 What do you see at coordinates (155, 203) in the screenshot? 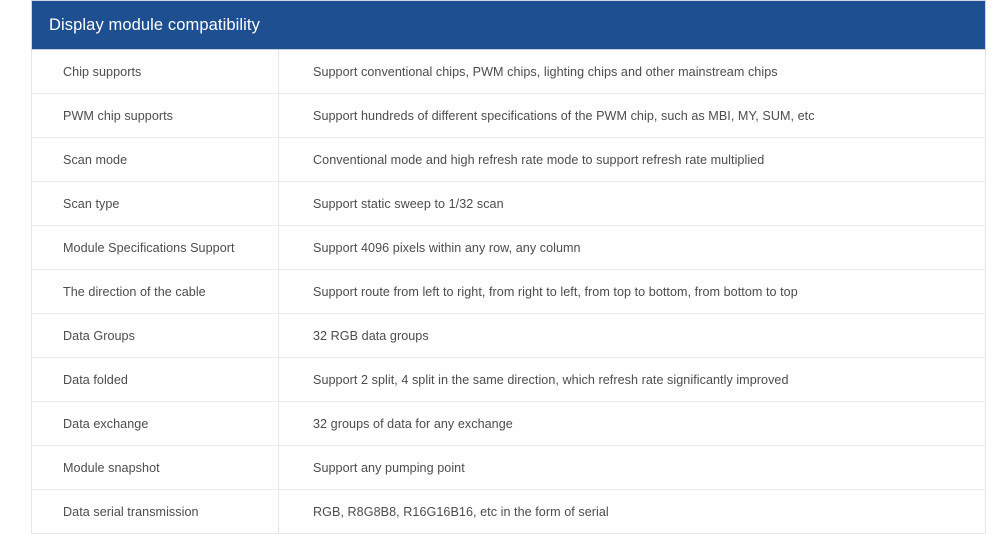
I see `spec-label-cell: Scan type` at bounding box center [155, 203].